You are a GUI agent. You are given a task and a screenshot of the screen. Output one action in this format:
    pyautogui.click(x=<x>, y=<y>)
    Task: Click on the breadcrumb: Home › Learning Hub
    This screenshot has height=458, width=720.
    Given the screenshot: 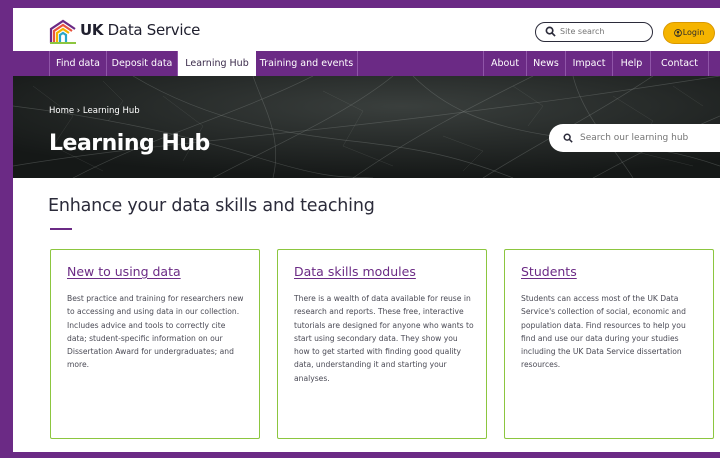 What is the action you would take?
    pyautogui.click(x=94, y=111)
    